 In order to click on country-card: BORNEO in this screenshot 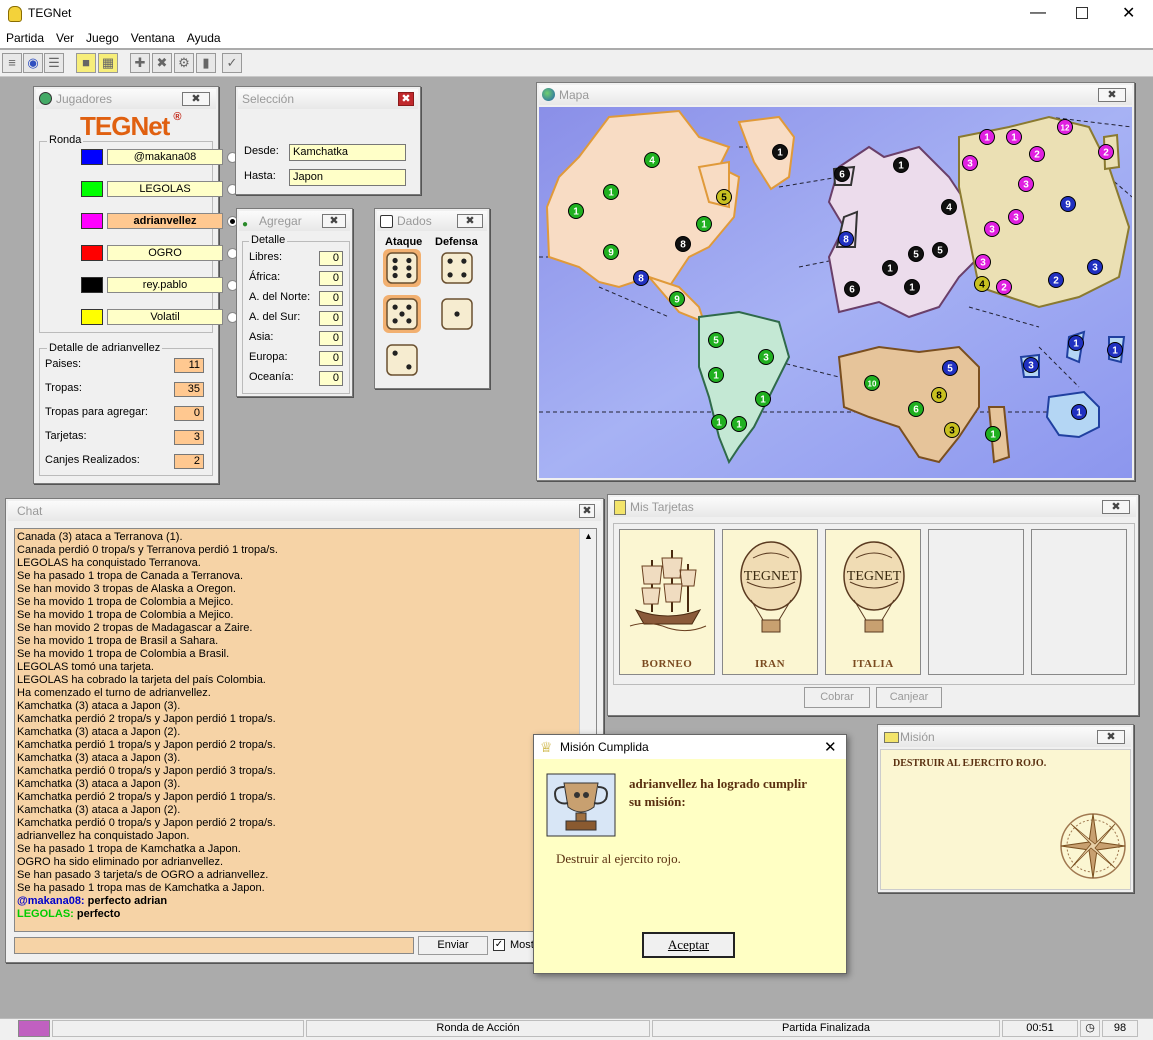, I will do `click(667, 602)`.